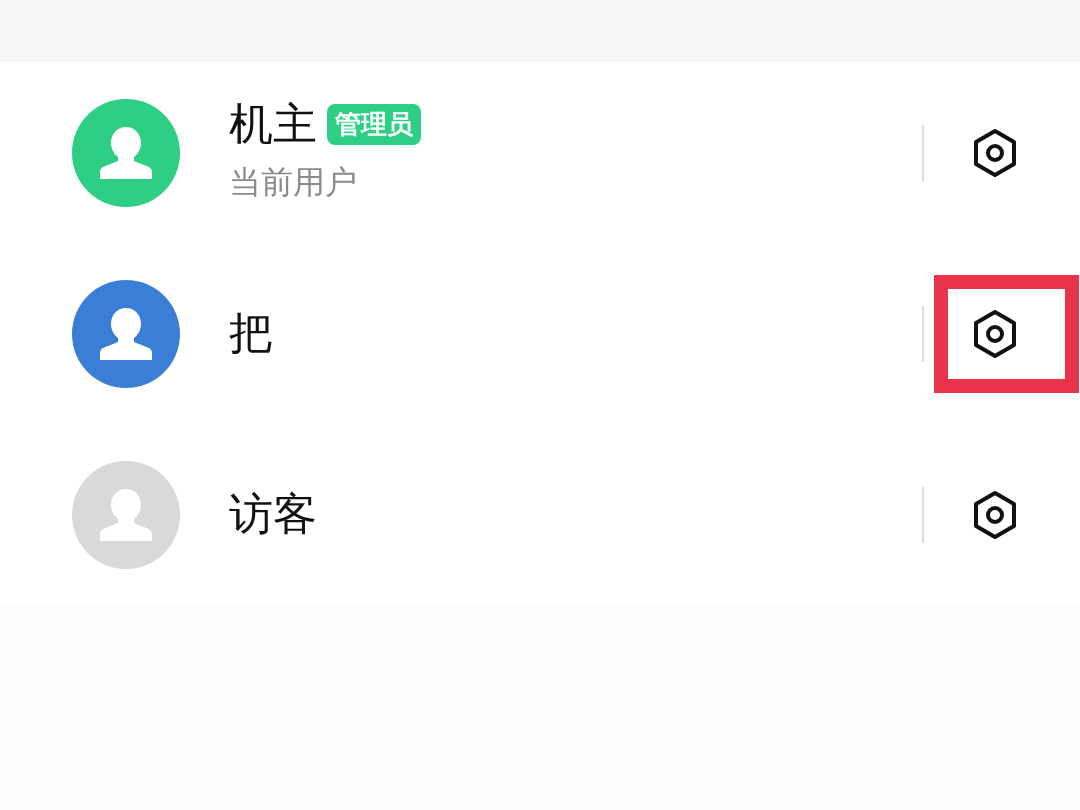 The height and width of the screenshot is (810, 1080). What do you see at coordinates (293, 182) in the screenshot?
I see `user-status: 当前用户` at bounding box center [293, 182].